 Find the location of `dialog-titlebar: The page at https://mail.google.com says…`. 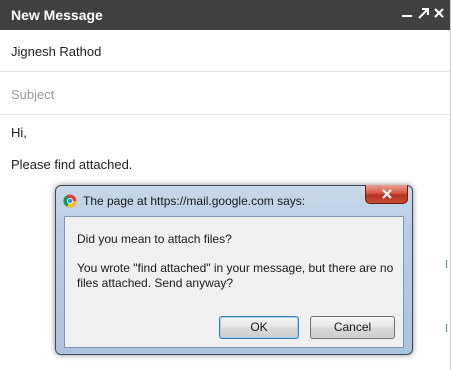

dialog-titlebar: The page at https://mail.google.com says… is located at coordinates (234, 200).